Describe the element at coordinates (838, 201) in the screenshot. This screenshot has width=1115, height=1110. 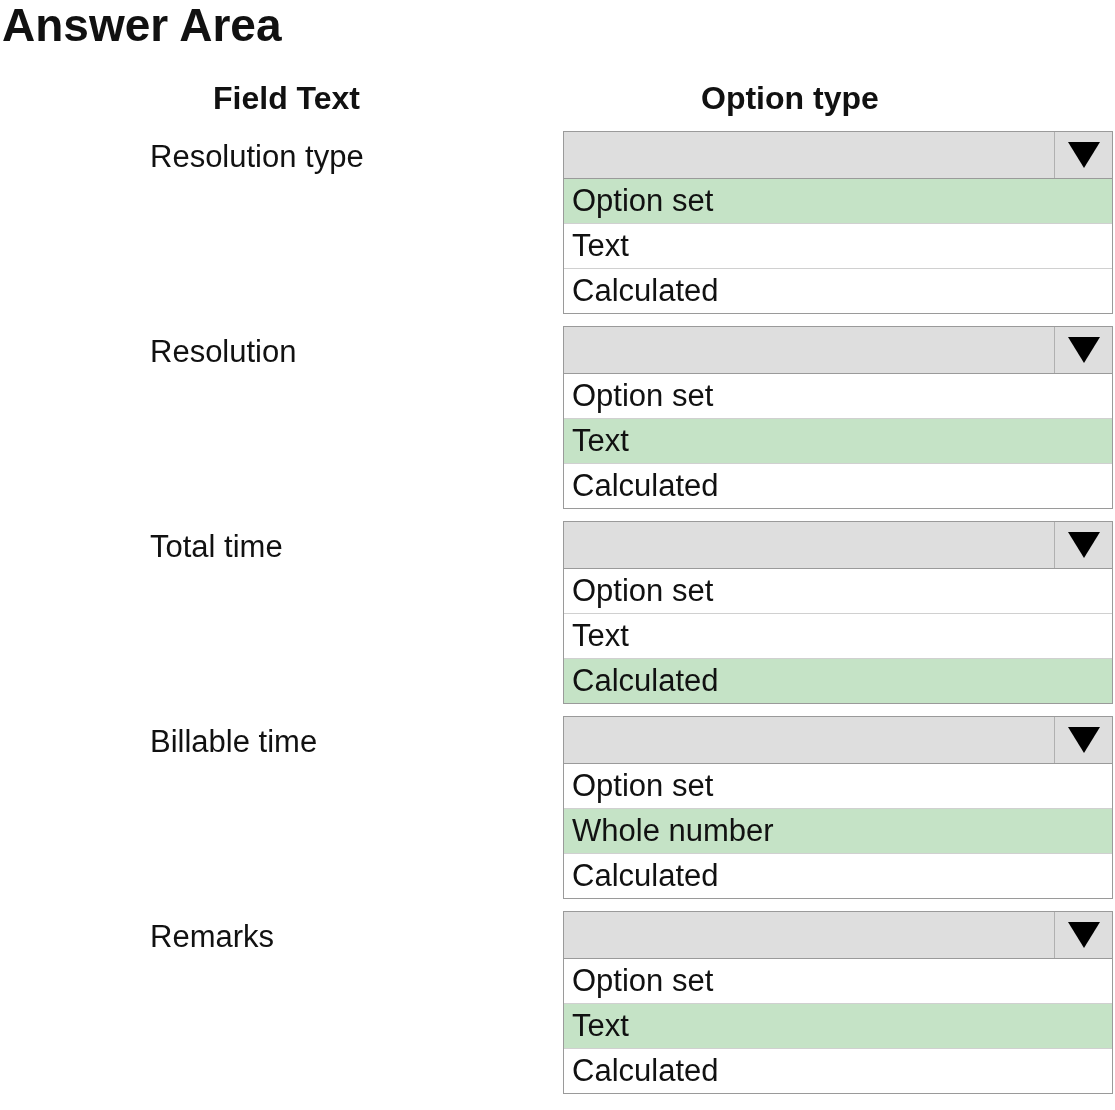
I see `dropdown-option: Option set` at that location.